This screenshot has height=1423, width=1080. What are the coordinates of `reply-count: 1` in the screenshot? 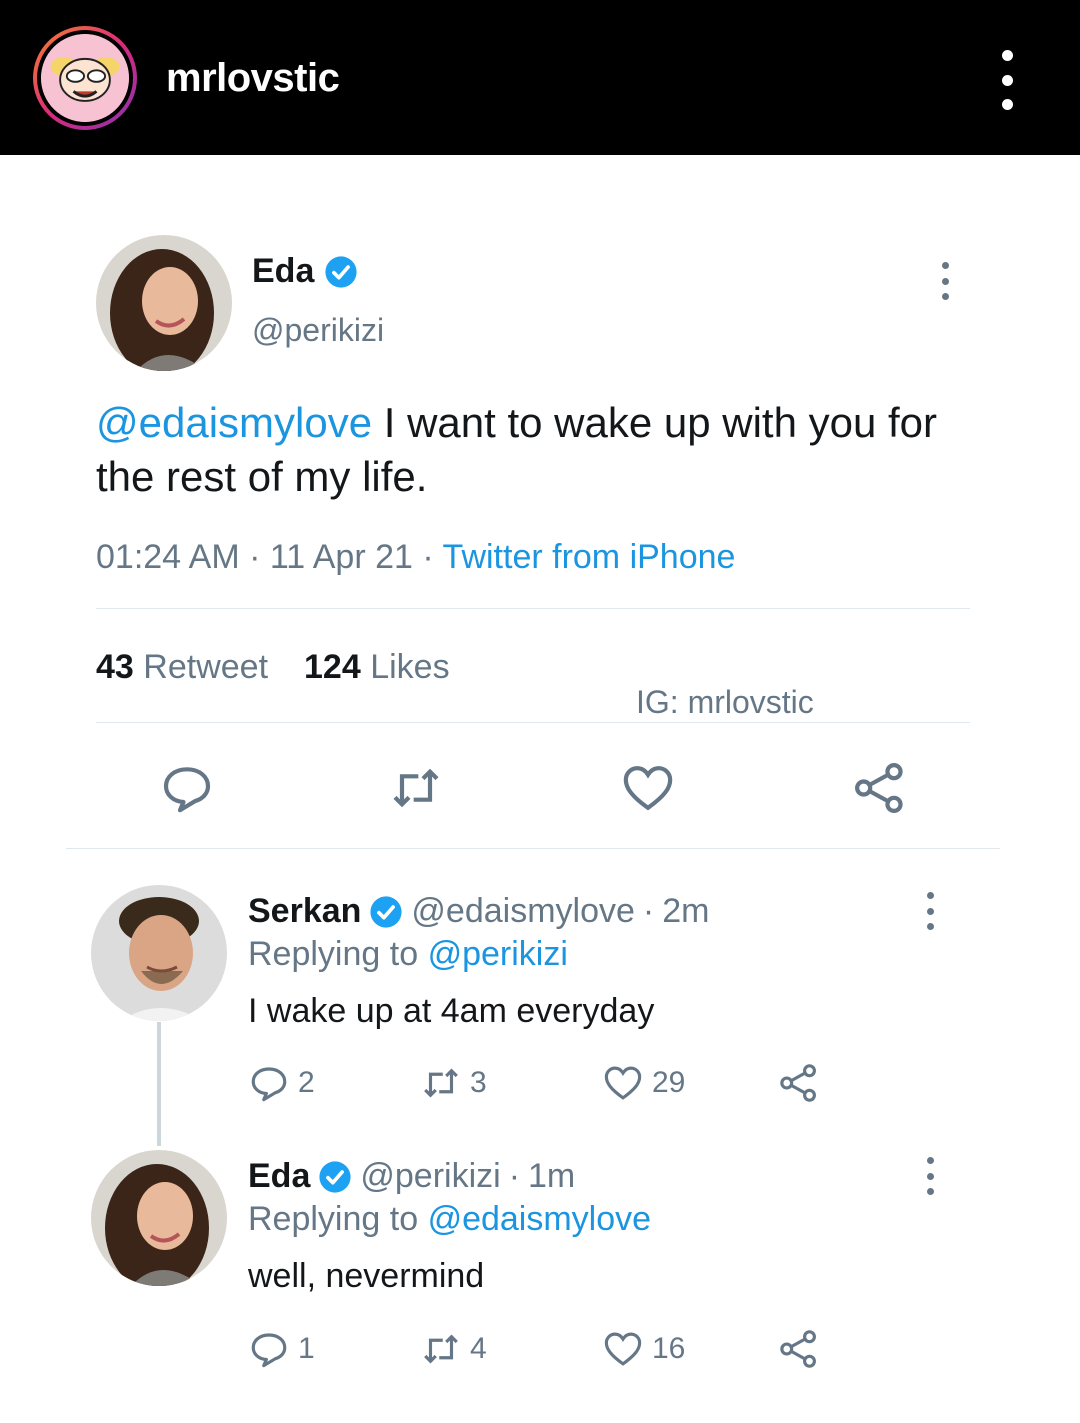 It's located at (306, 1348).